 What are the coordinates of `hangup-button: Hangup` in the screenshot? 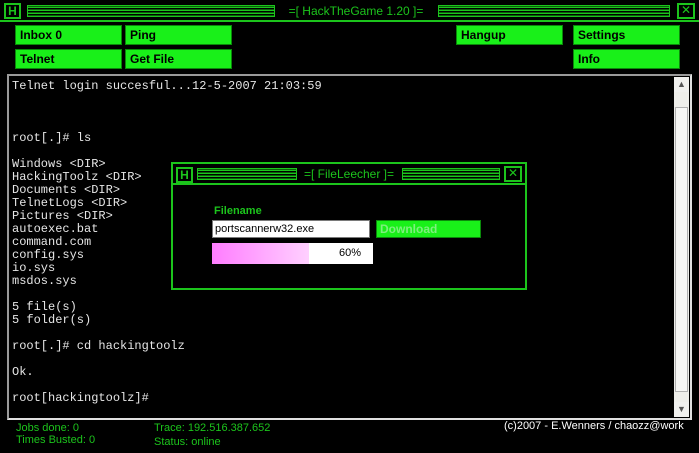 It's located at (509, 35).